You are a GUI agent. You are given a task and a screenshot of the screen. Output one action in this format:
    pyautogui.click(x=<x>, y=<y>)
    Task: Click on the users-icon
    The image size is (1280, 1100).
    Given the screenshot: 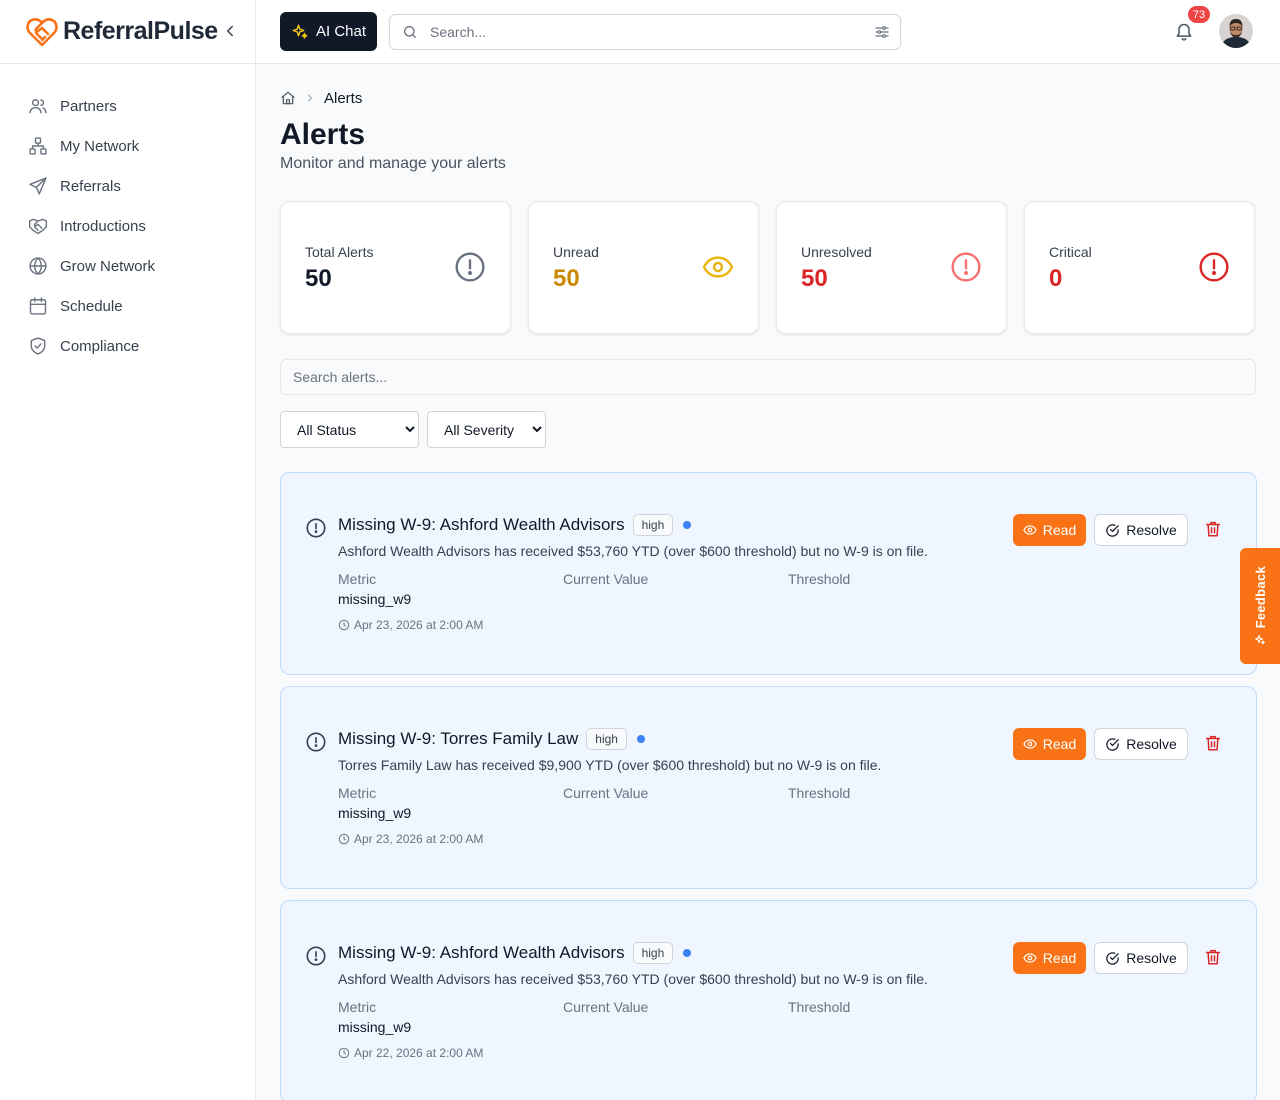 What is the action you would take?
    pyautogui.click(x=38, y=106)
    